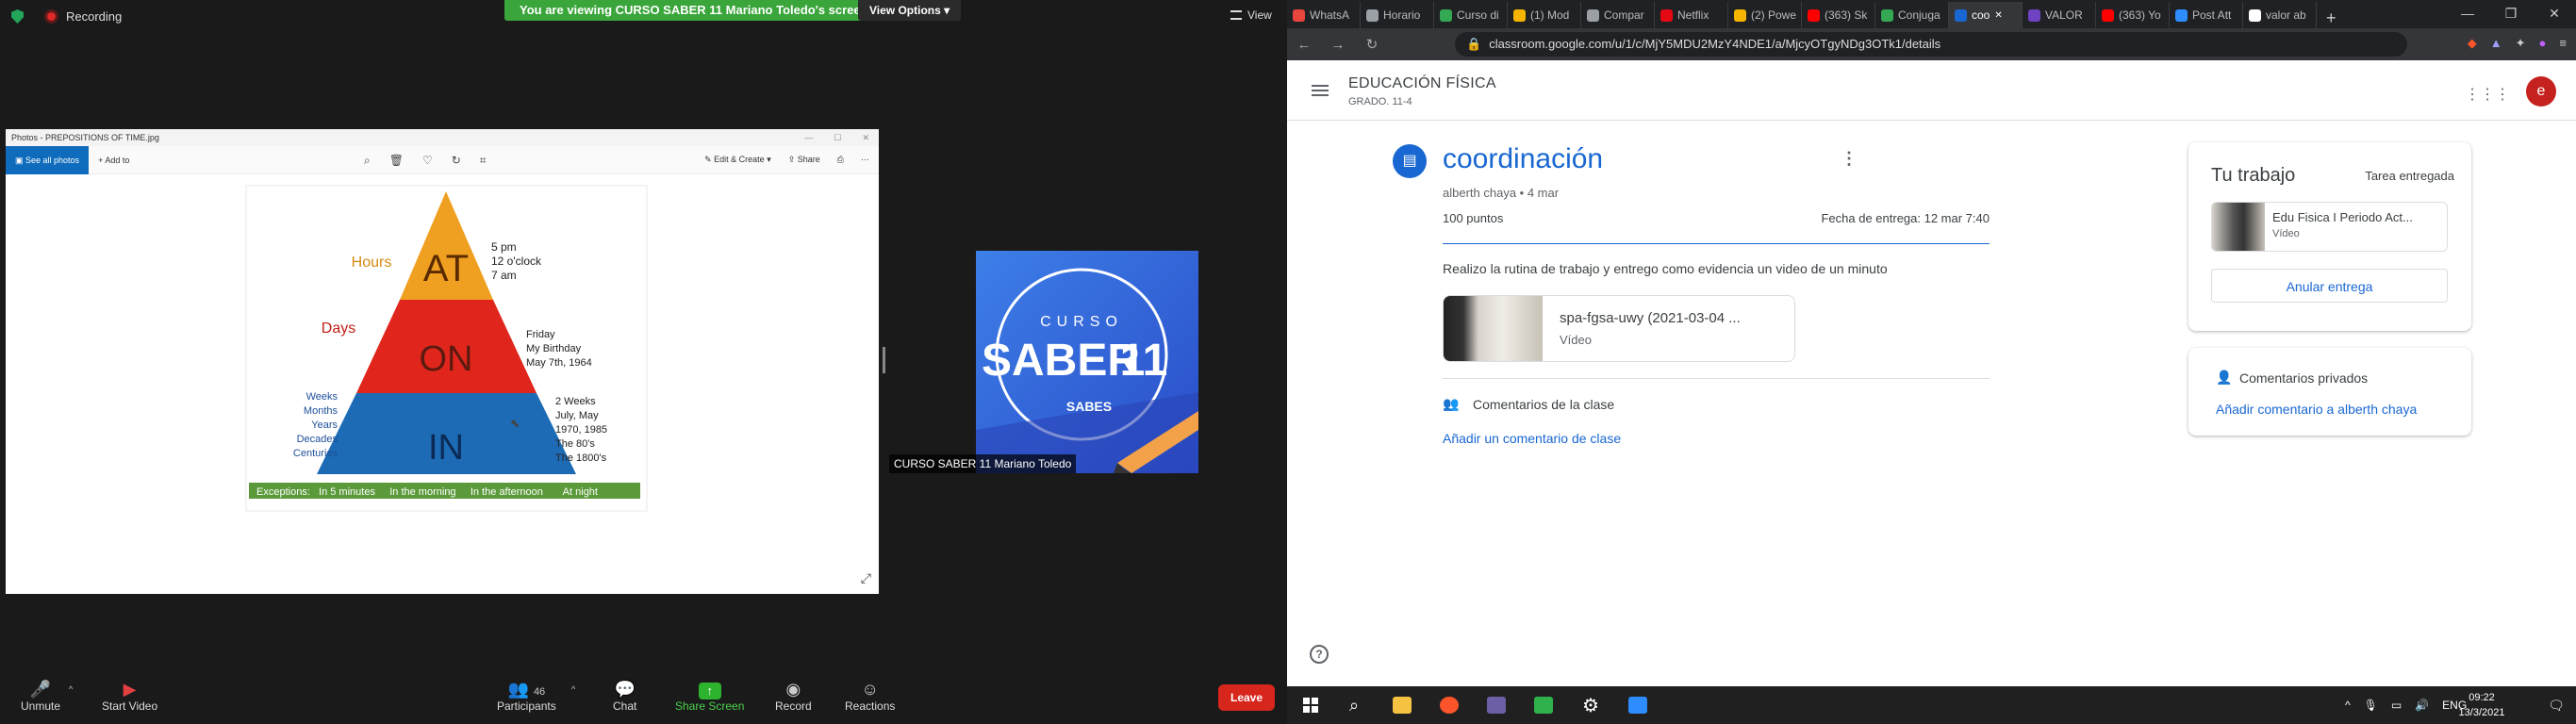 The image size is (2576, 724). What do you see at coordinates (2133, 15) in the screenshot?
I see `browser-tab: (363) Yo` at bounding box center [2133, 15].